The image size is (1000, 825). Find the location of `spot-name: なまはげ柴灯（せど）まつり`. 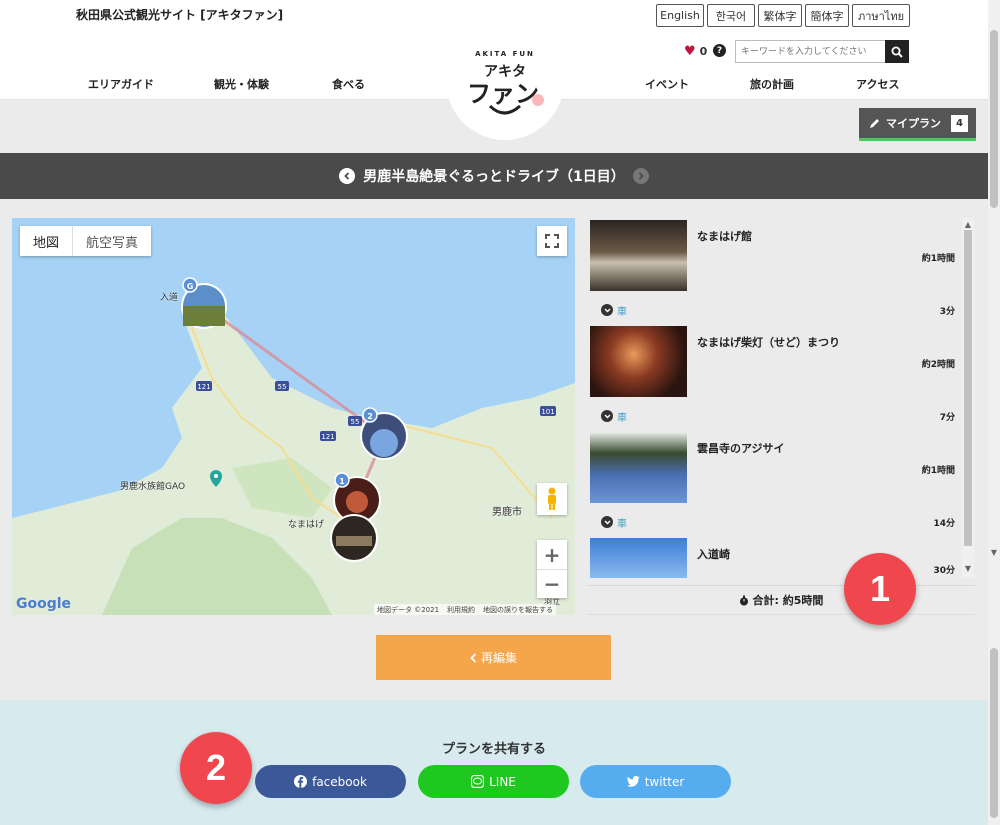

spot-name: なまはげ柴灯（せど）まつり is located at coordinates (768, 342).